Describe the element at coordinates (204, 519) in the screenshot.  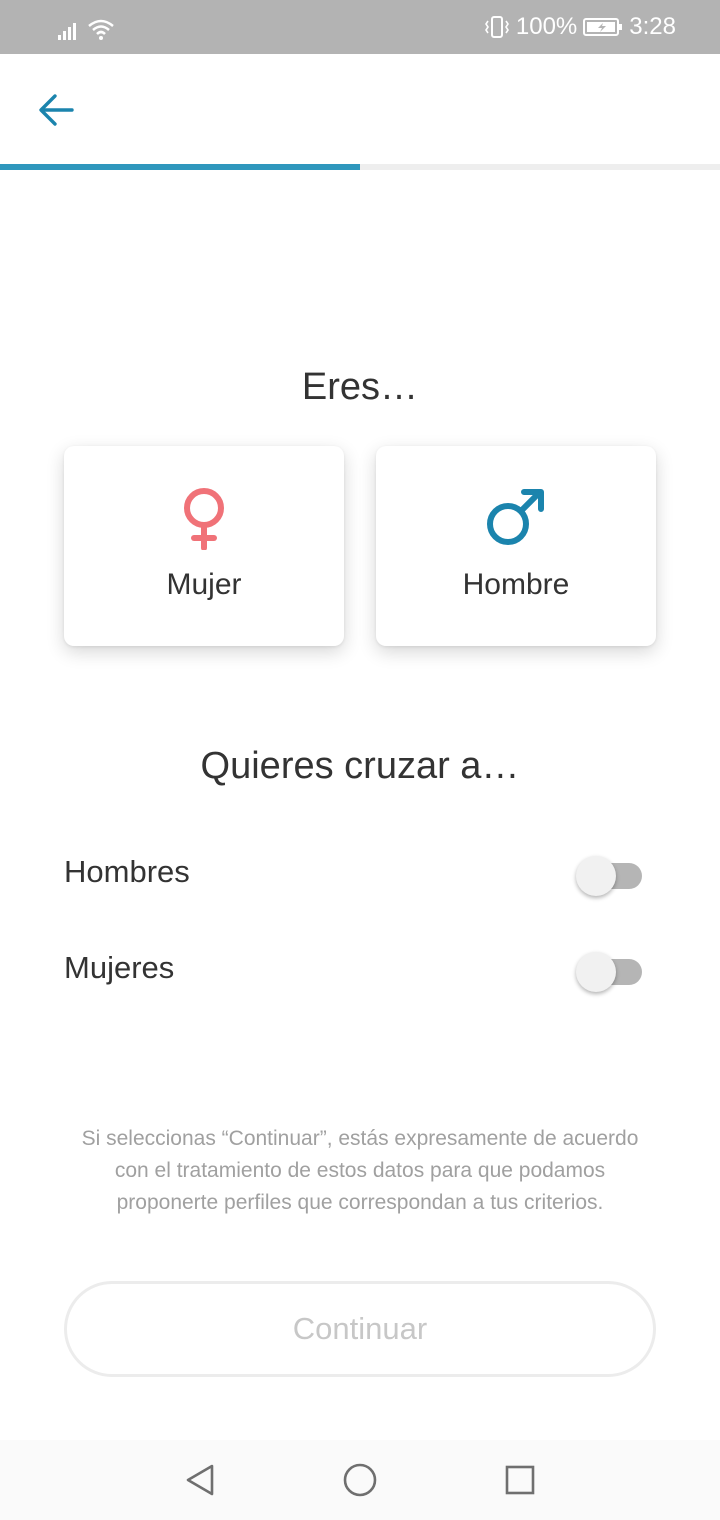
I see `female-symbol-icon` at that location.